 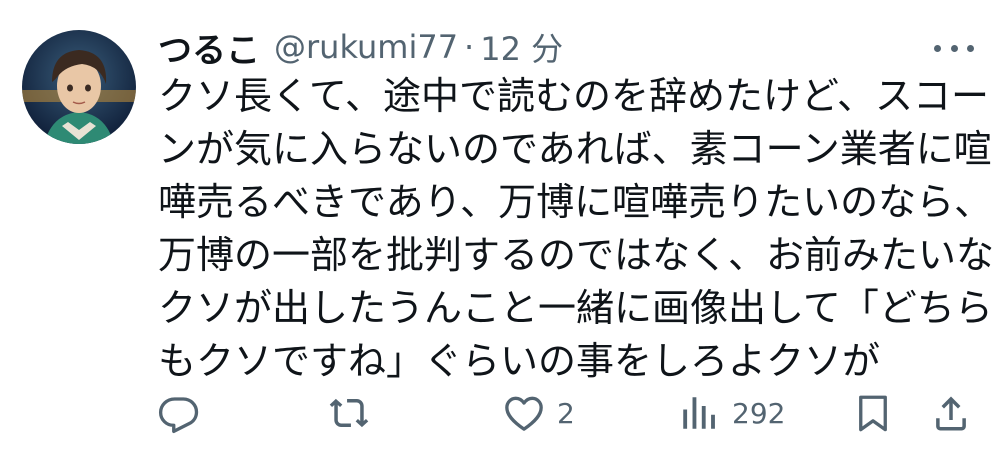 I want to click on avatar, so click(x=79, y=87).